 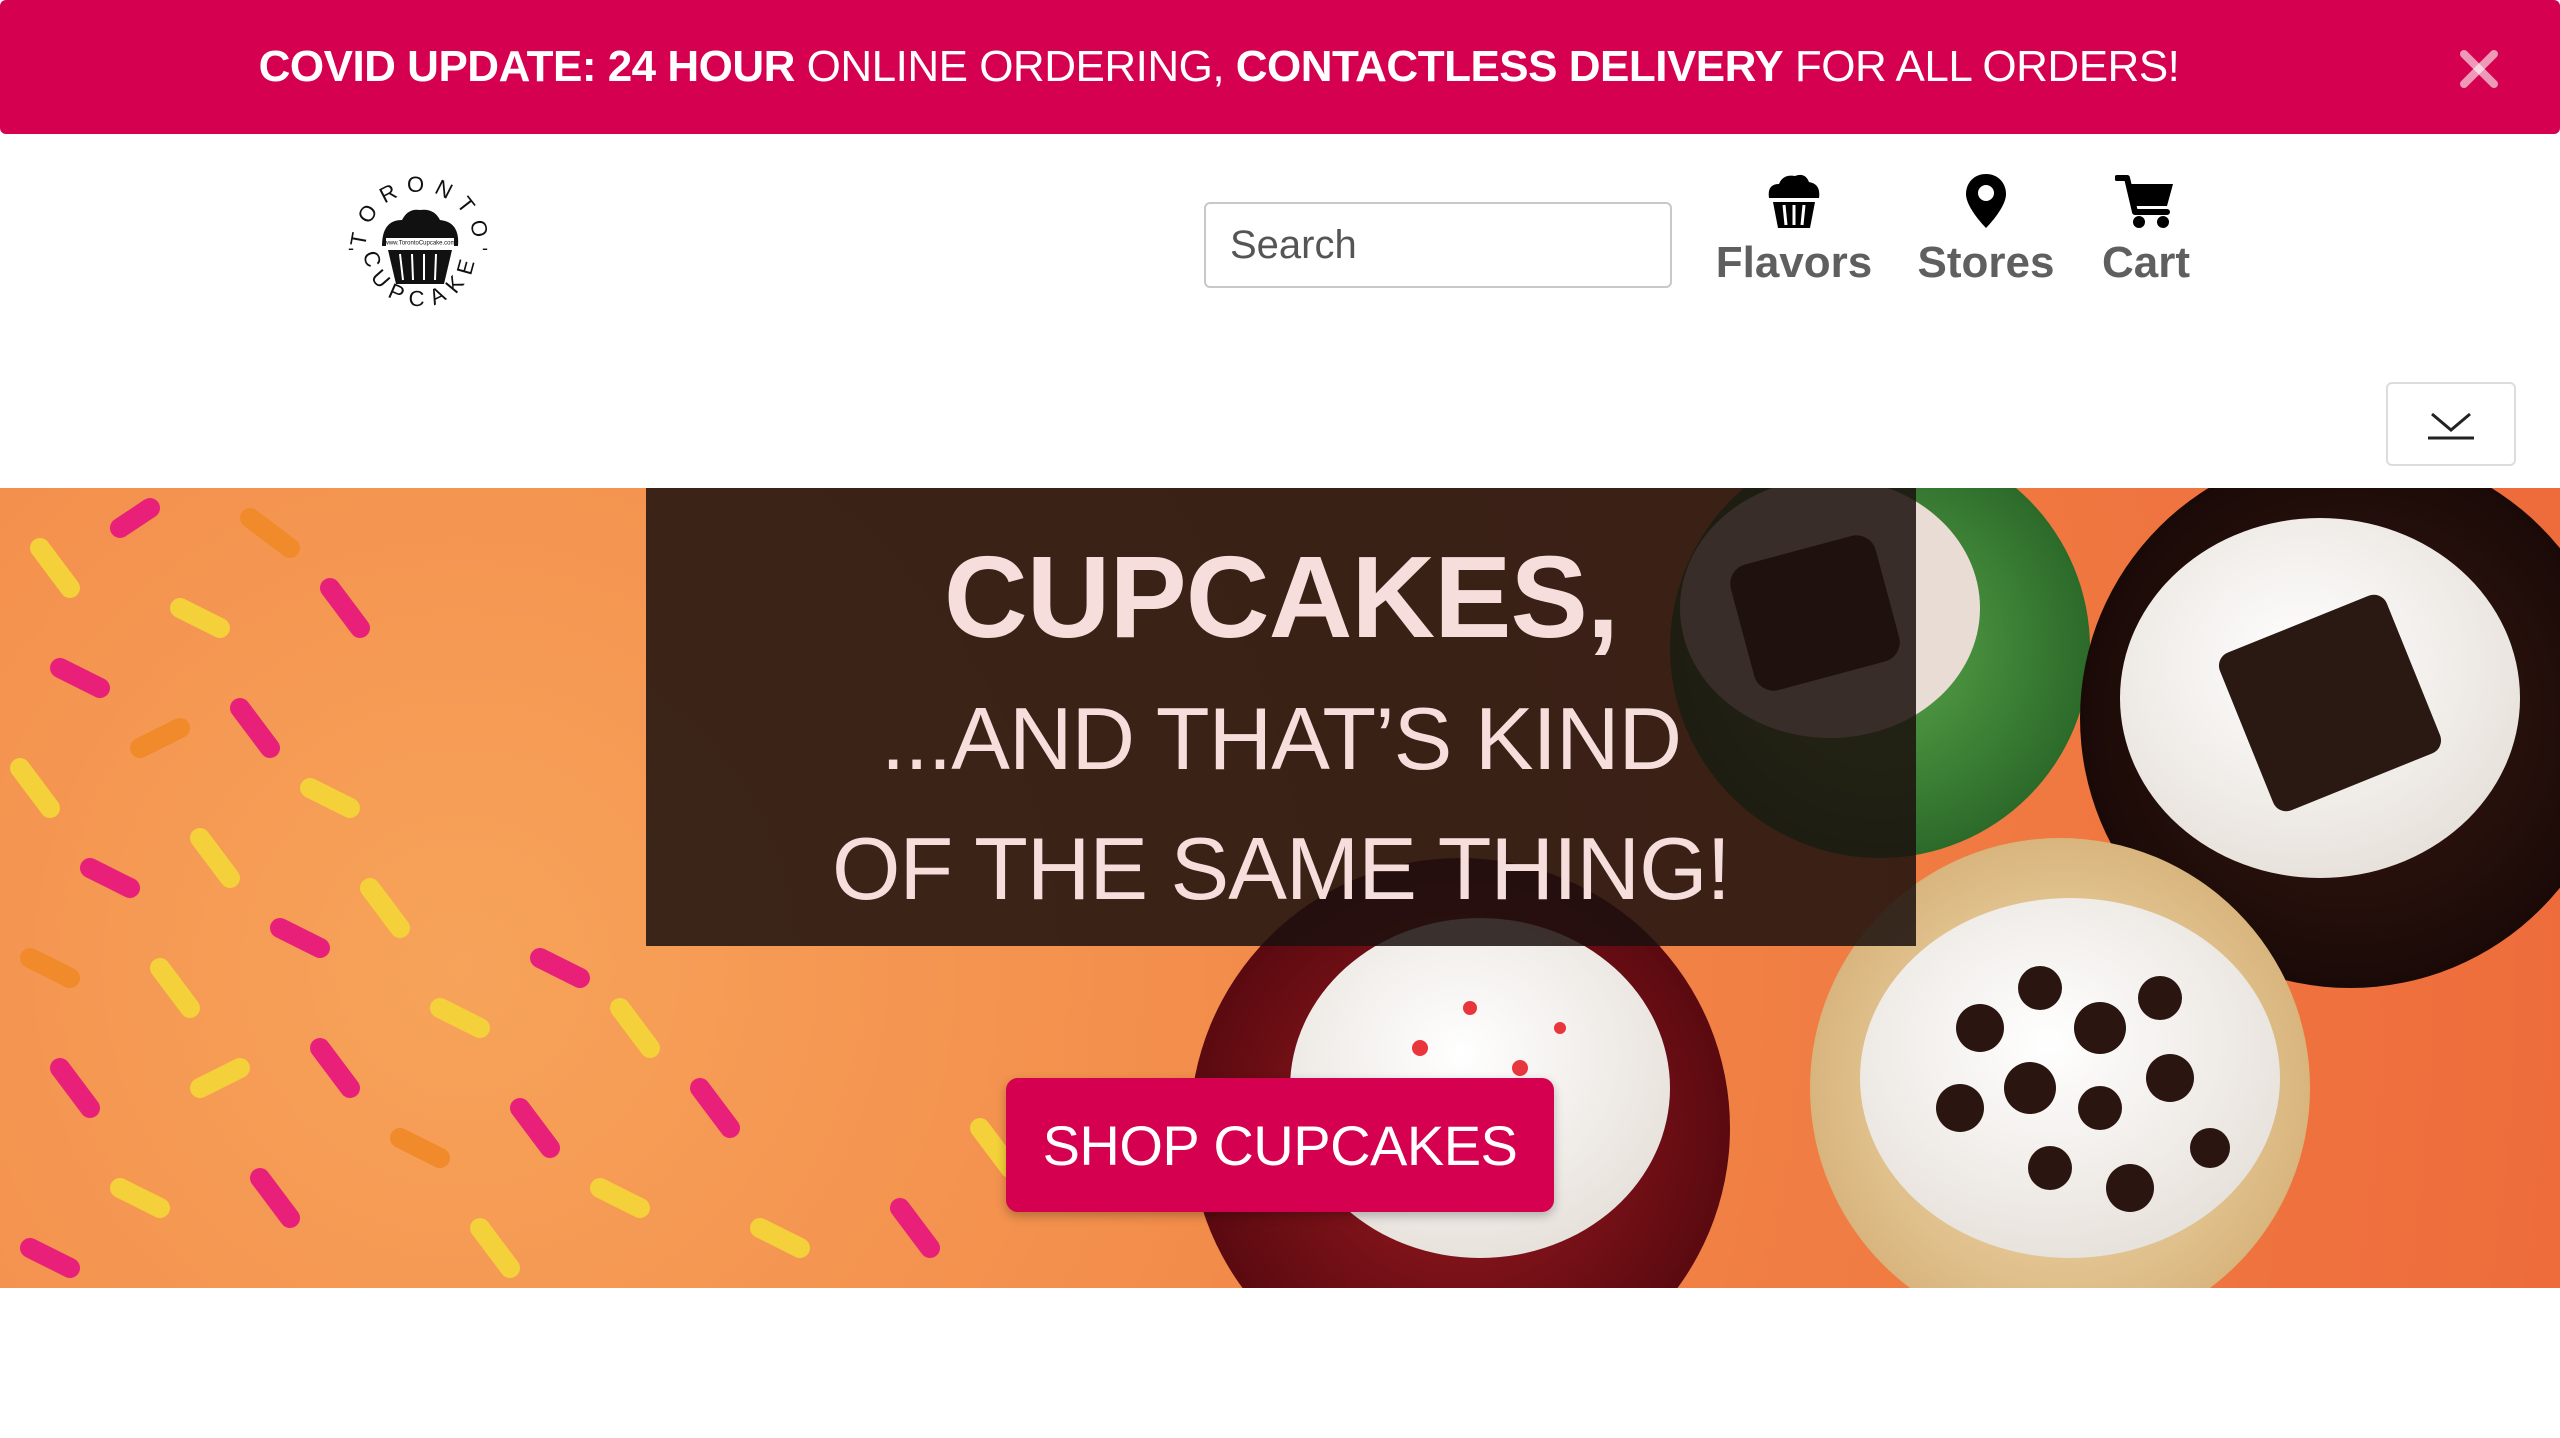 I want to click on nav-cart: Cart, so click(x=2146, y=238).